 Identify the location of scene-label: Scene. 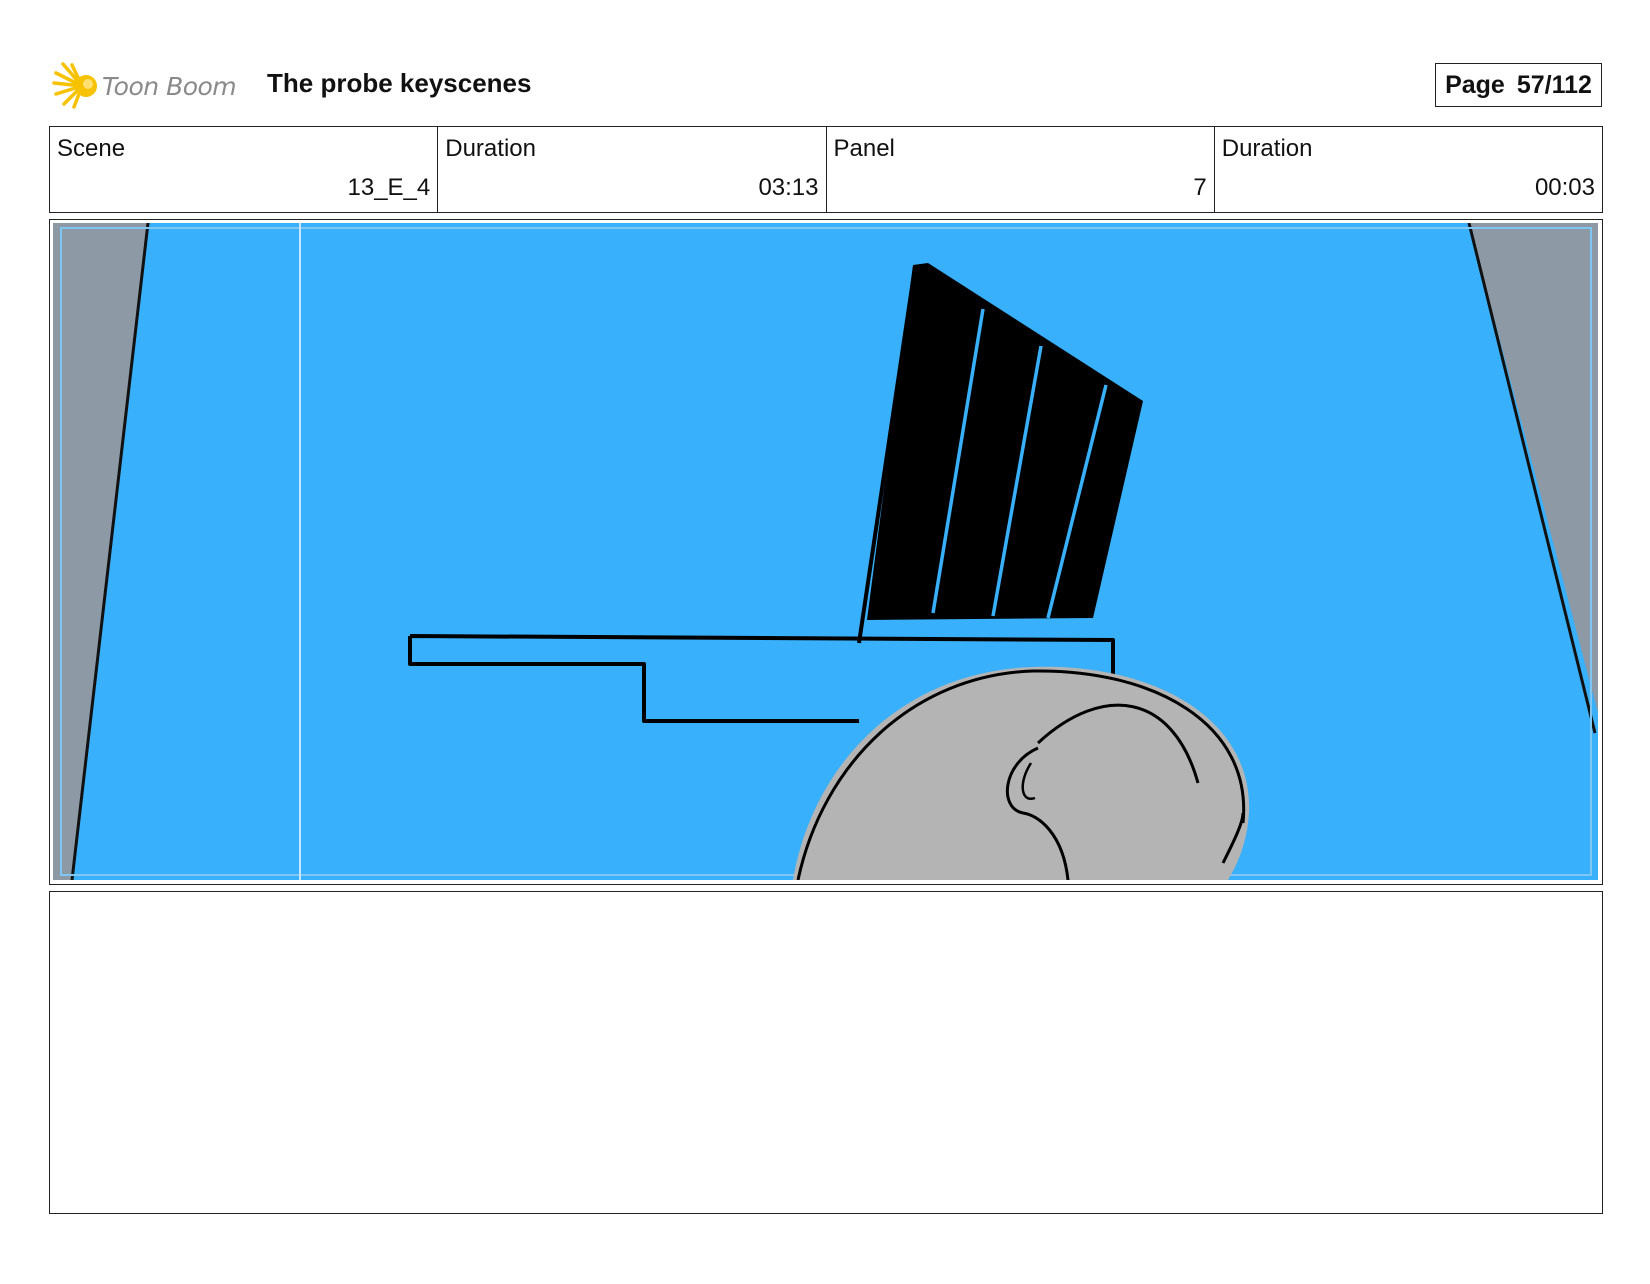
(91, 148).